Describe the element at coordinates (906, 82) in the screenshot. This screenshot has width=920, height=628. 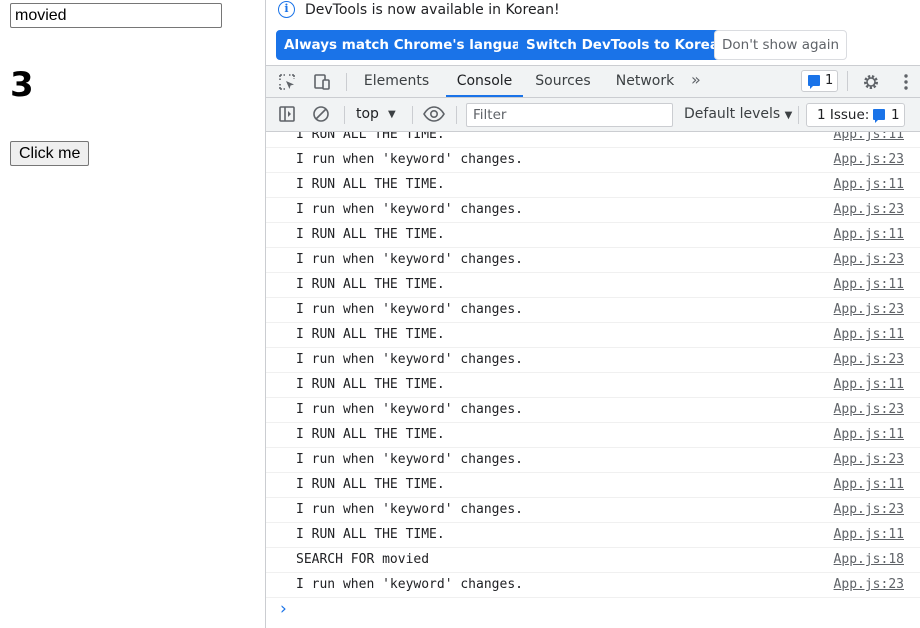
I see `kebab-menu-icon` at that location.